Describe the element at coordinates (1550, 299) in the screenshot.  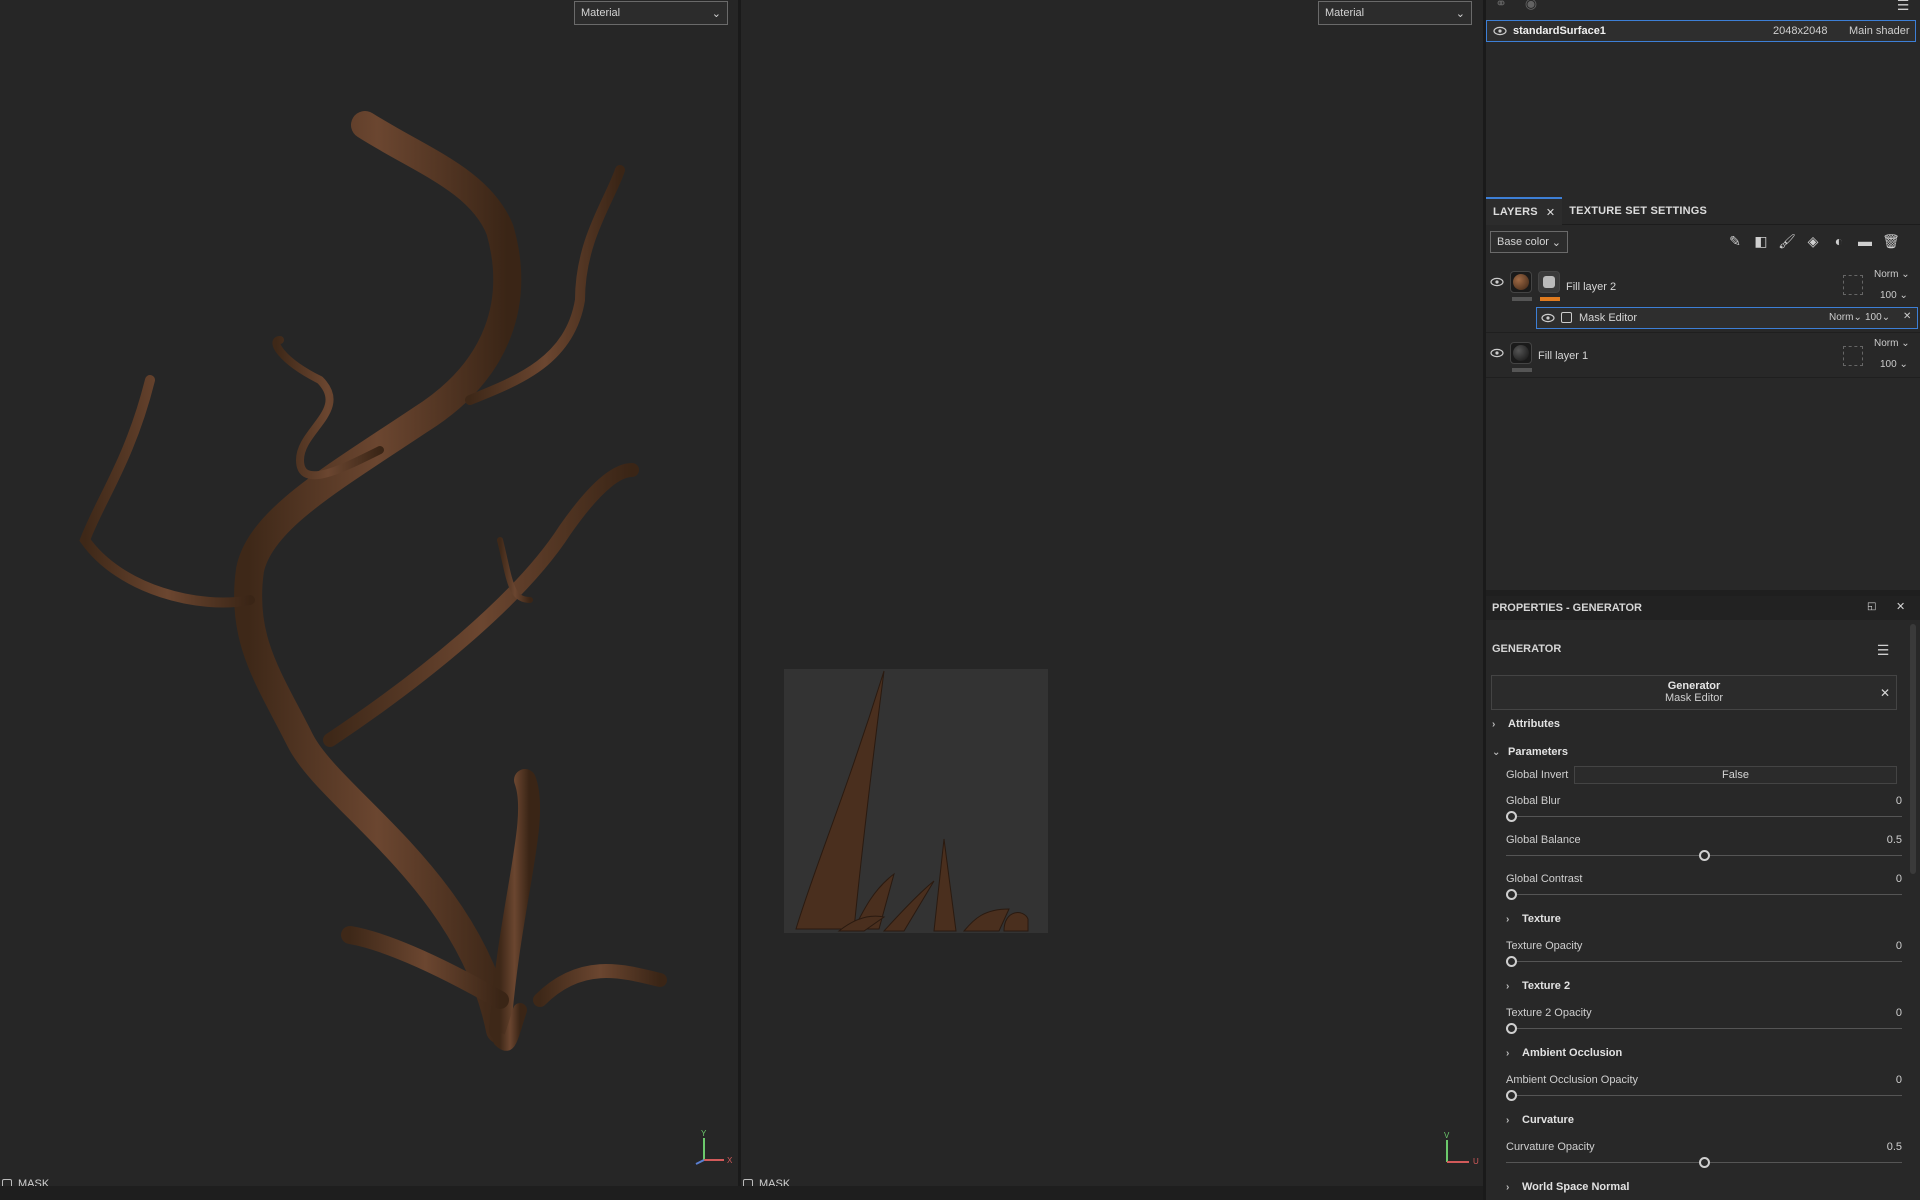
I see `mask-selected-indicator` at that location.